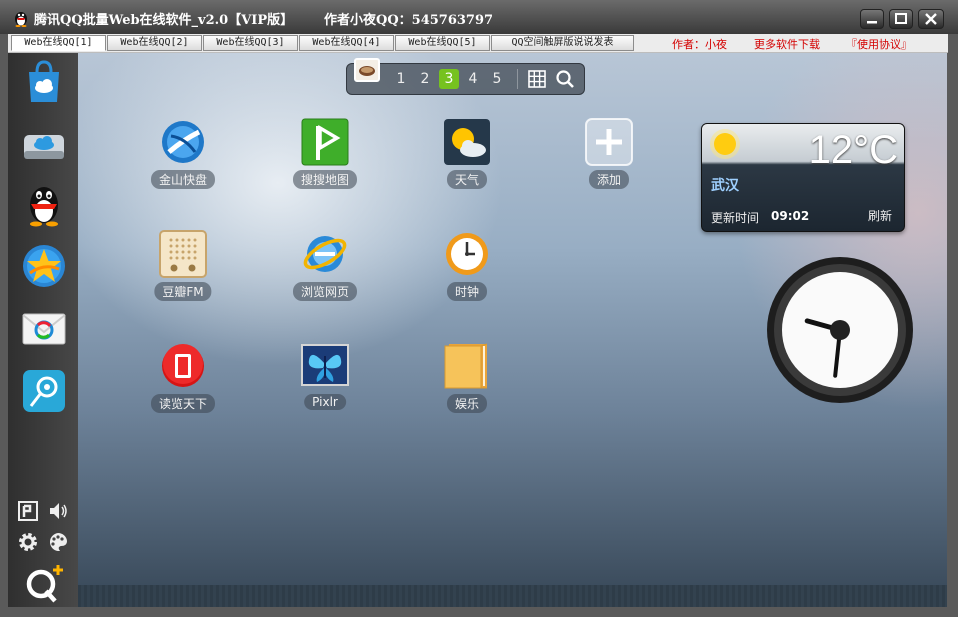 This screenshot has width=958, height=617. Describe the element at coordinates (473, 79) in the screenshot. I see `page-4: 4` at that location.